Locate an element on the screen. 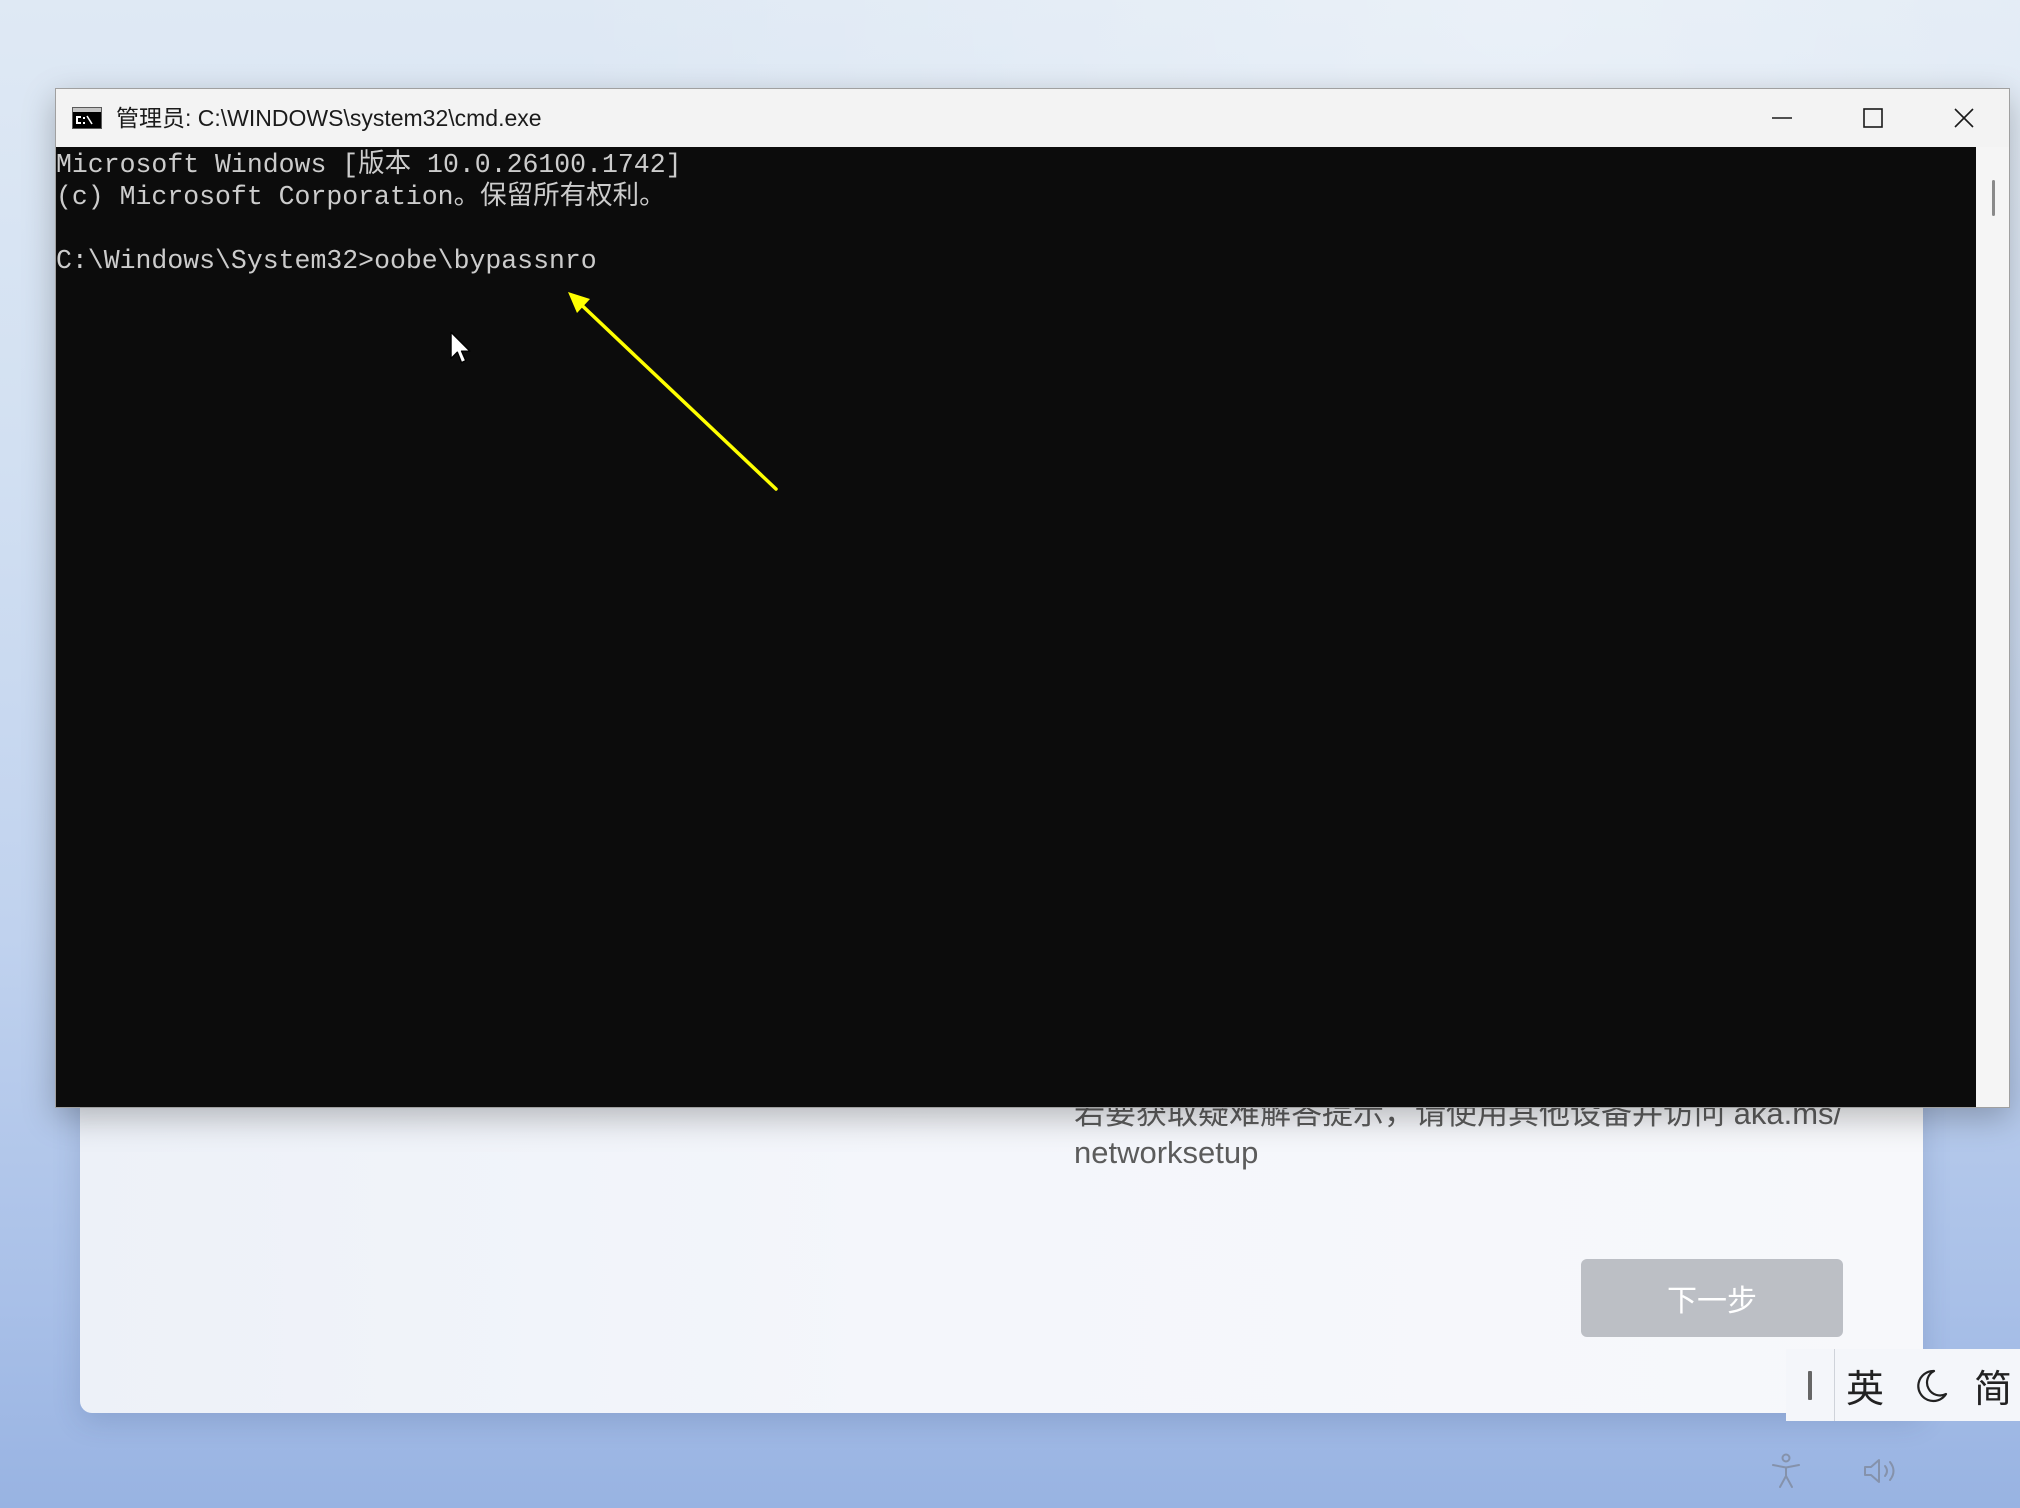 The image size is (2020, 1508). close-icon is located at coordinates (1963, 118).